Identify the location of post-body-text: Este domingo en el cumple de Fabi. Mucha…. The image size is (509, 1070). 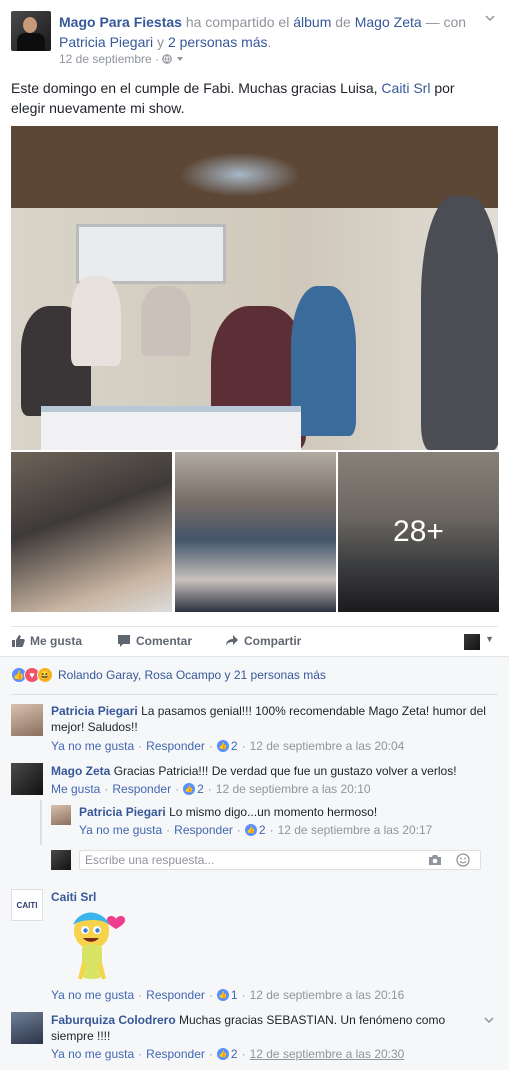
(194, 88).